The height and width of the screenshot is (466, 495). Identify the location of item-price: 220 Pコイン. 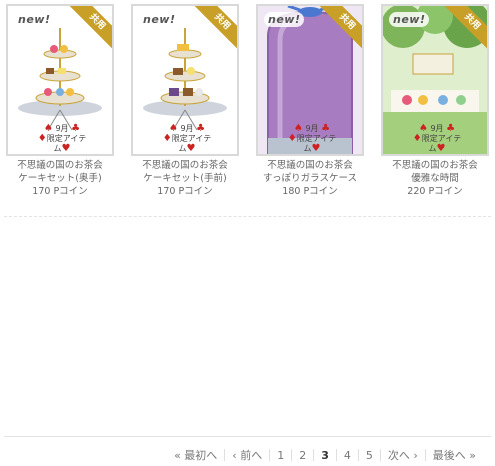
(435, 191).